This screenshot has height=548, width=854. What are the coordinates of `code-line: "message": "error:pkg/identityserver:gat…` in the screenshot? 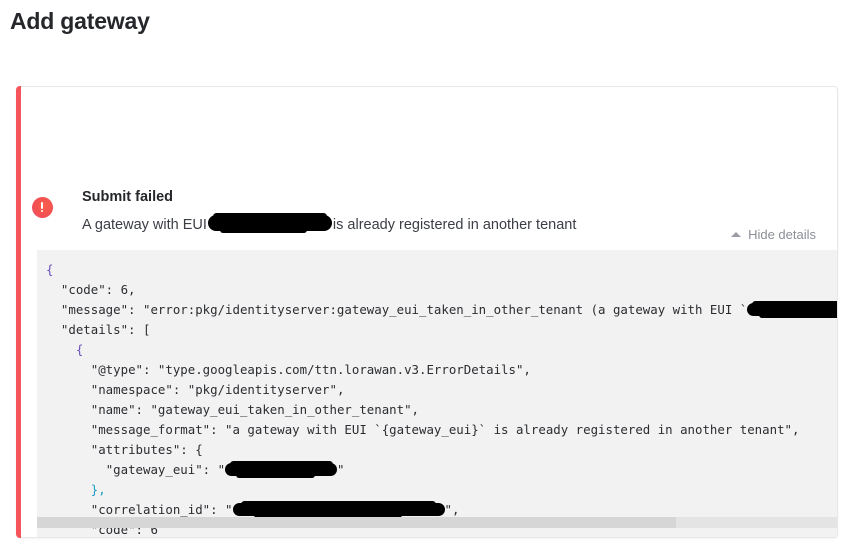 It's located at (437, 310).